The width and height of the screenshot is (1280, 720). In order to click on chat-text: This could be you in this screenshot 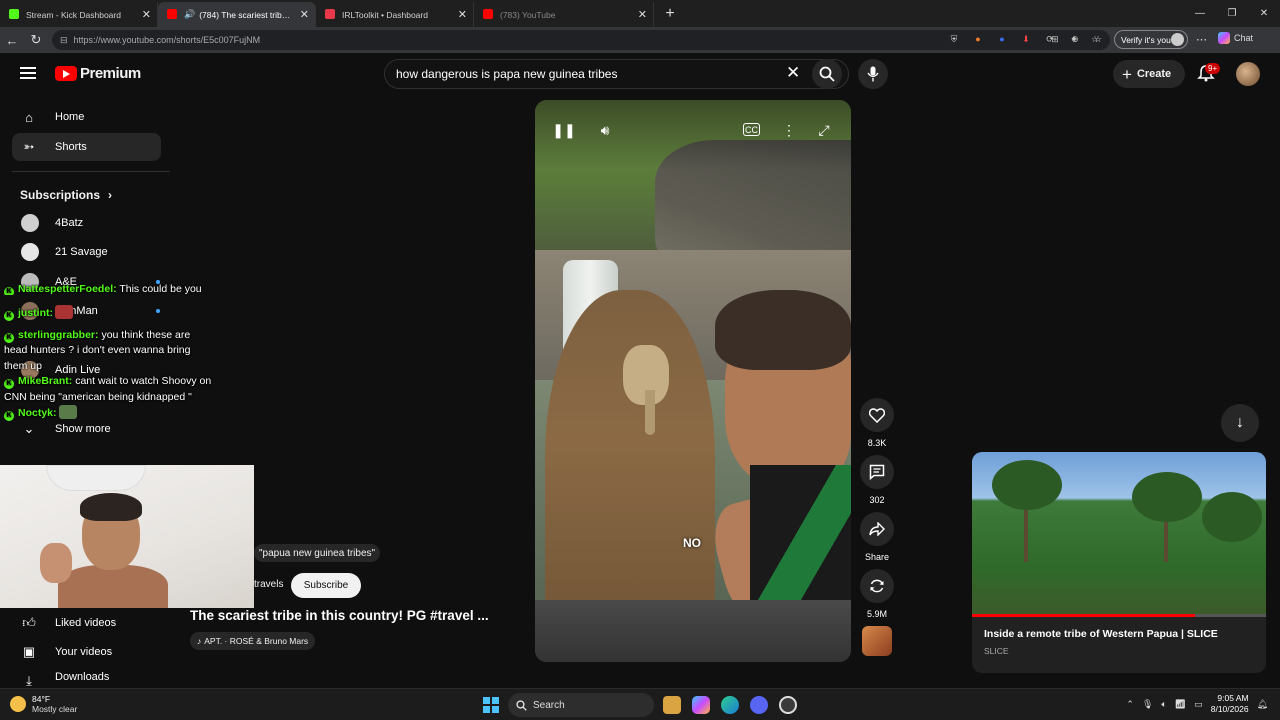, I will do `click(160, 289)`.